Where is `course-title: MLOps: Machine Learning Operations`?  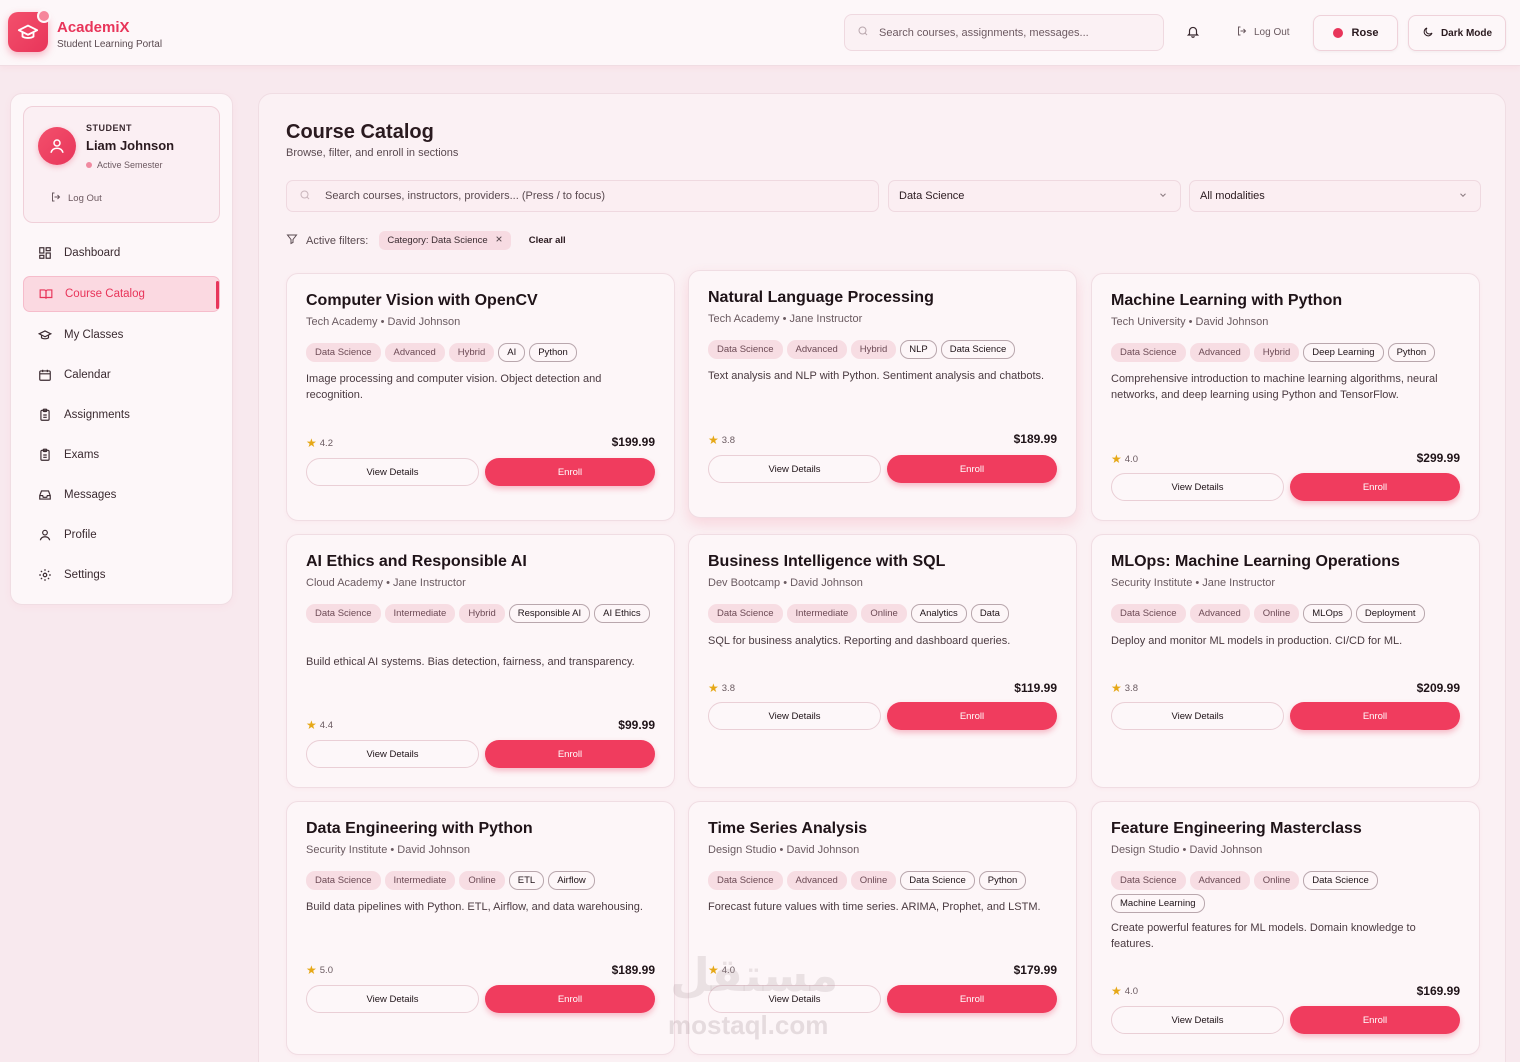 course-title: MLOps: Machine Learning Operations is located at coordinates (1255, 562).